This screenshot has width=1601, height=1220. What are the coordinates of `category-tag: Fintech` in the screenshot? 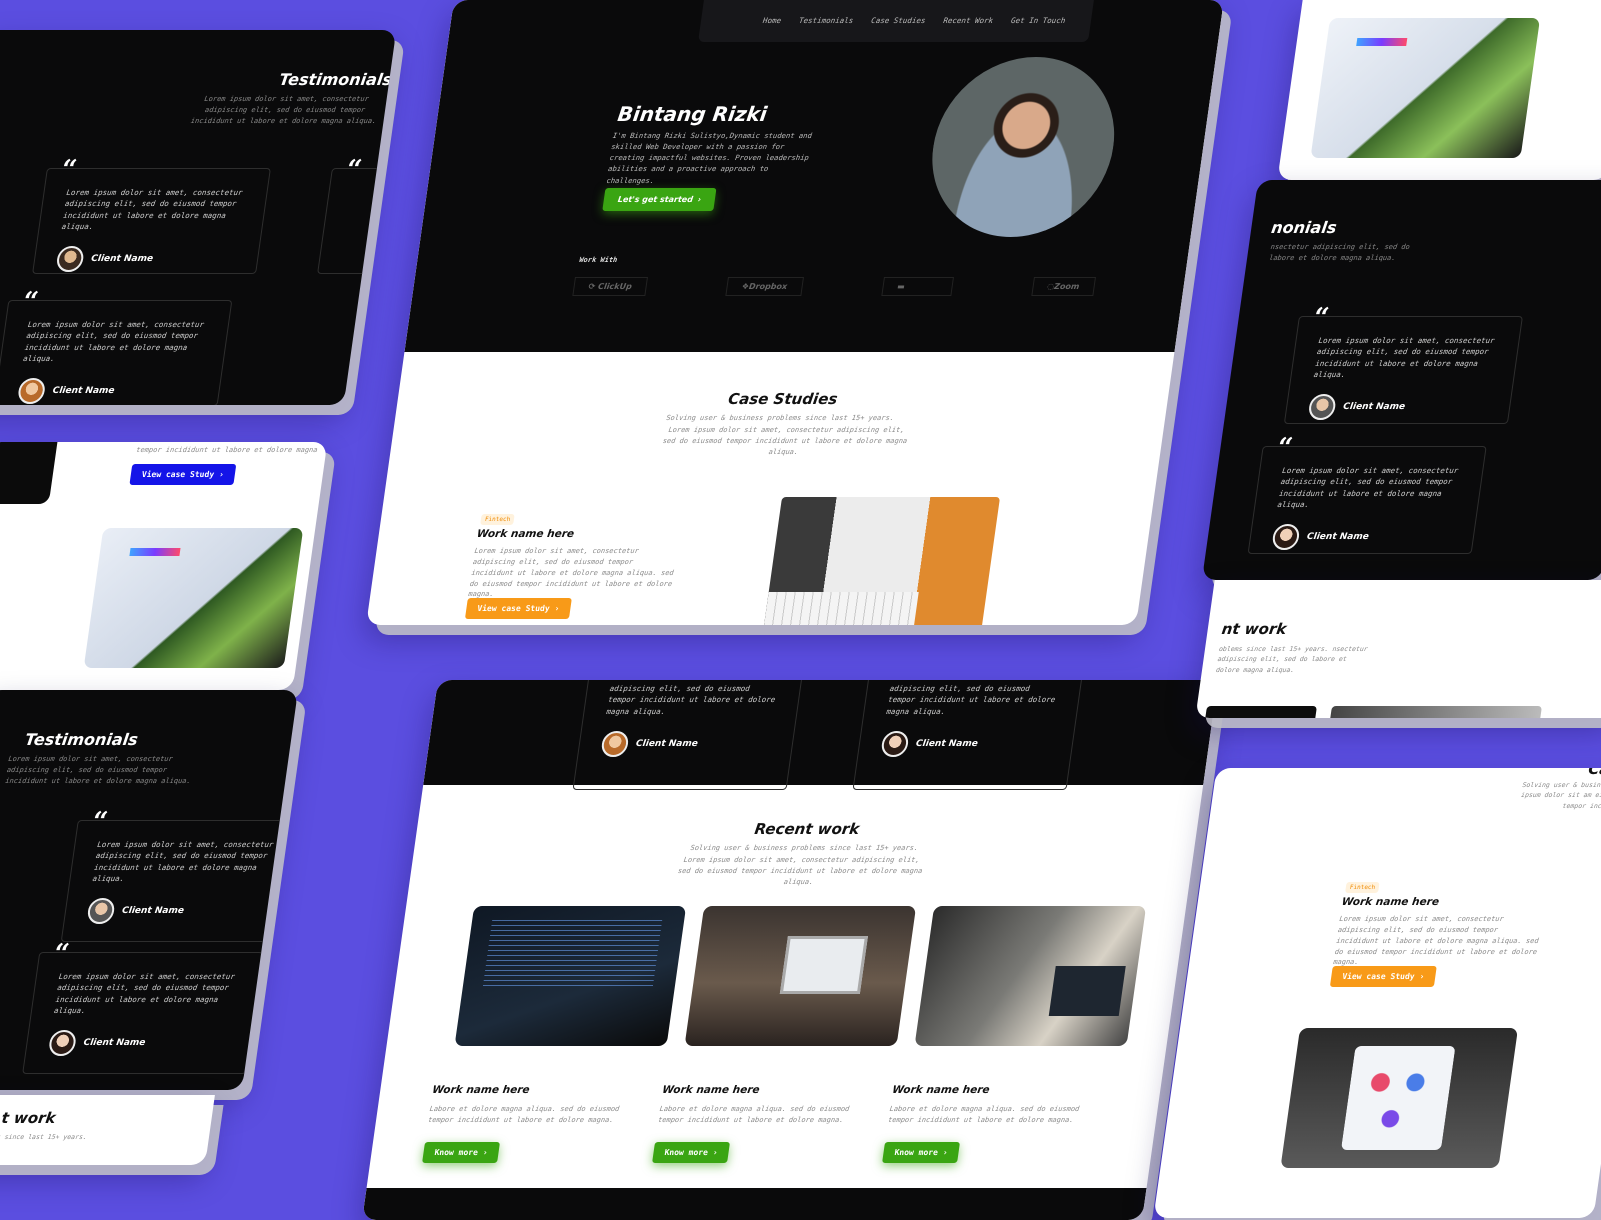 It's located at (497, 519).